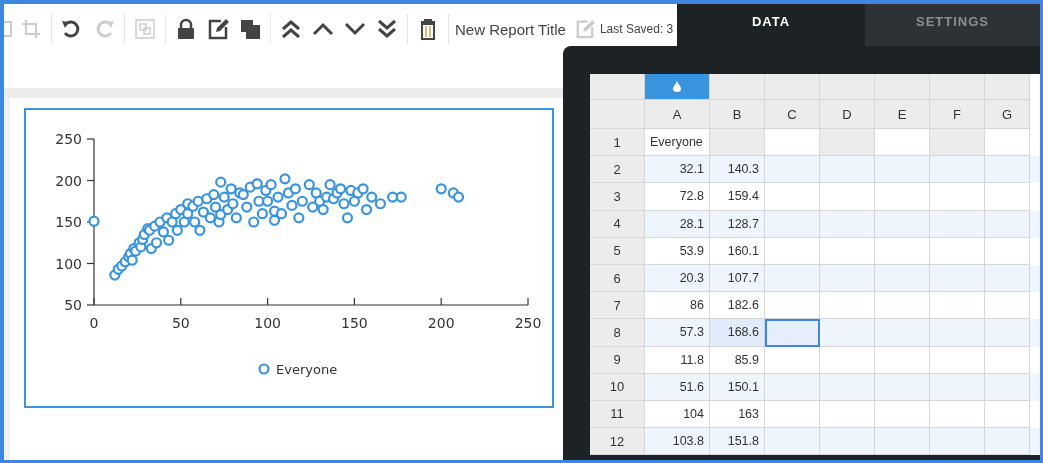 The width and height of the screenshot is (1043, 463). Describe the element at coordinates (145, 29) in the screenshot. I see `group-icon` at that location.